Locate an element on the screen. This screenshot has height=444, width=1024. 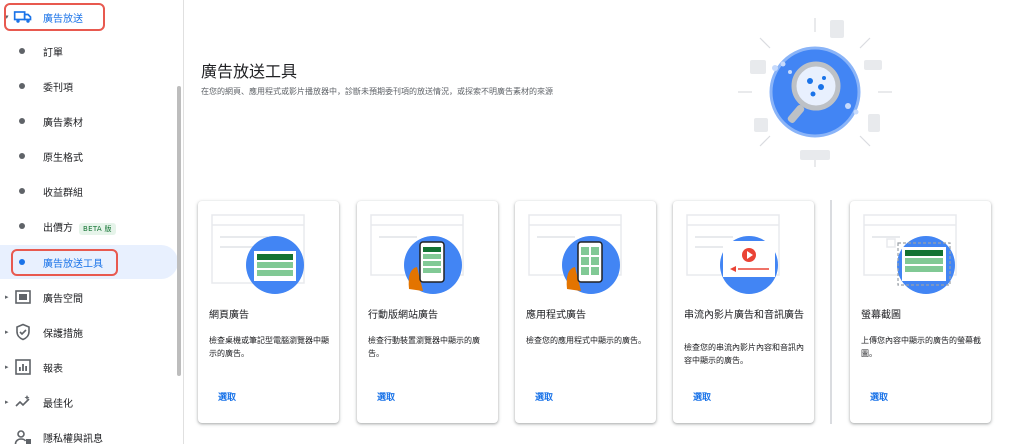
sidebar-item-label: 委刊項 is located at coordinates (58, 88).